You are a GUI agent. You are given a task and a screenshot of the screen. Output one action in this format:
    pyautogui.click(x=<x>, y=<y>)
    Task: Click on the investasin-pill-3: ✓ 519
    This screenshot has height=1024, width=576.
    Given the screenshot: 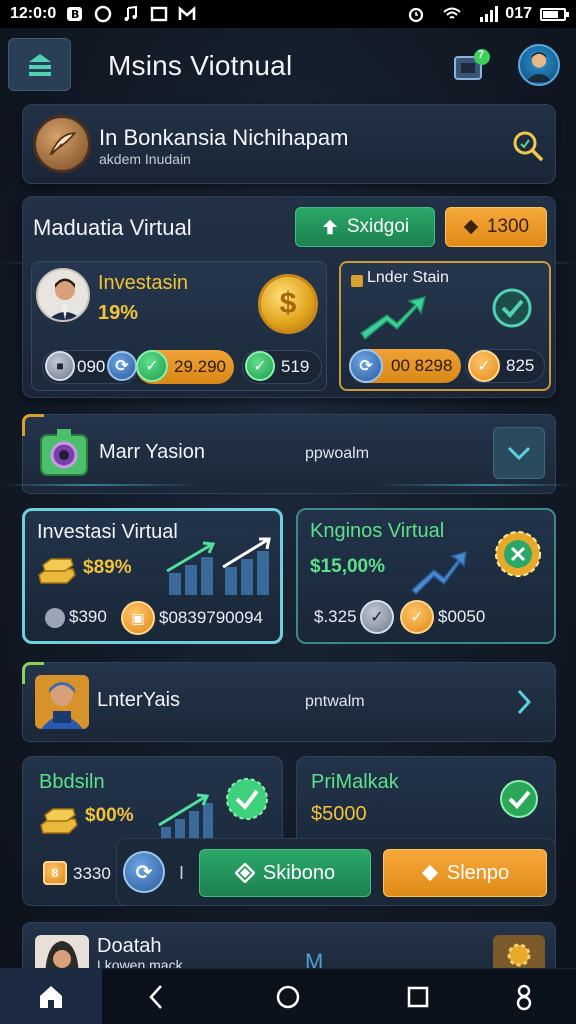 What is the action you would take?
    pyautogui.click(x=282, y=367)
    